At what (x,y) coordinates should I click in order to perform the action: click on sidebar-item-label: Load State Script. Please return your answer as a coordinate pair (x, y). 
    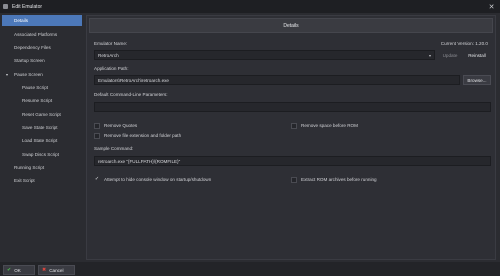
    Looking at the image, I should click on (40, 140).